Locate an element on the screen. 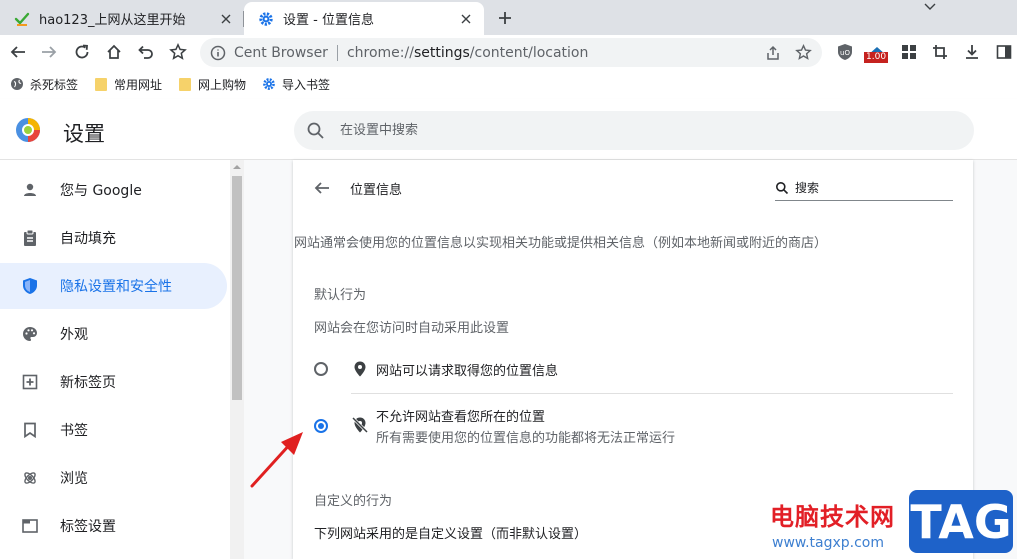 The image size is (1017, 559). custom-behavior-heading: 自定义的行为 is located at coordinates (353, 501).